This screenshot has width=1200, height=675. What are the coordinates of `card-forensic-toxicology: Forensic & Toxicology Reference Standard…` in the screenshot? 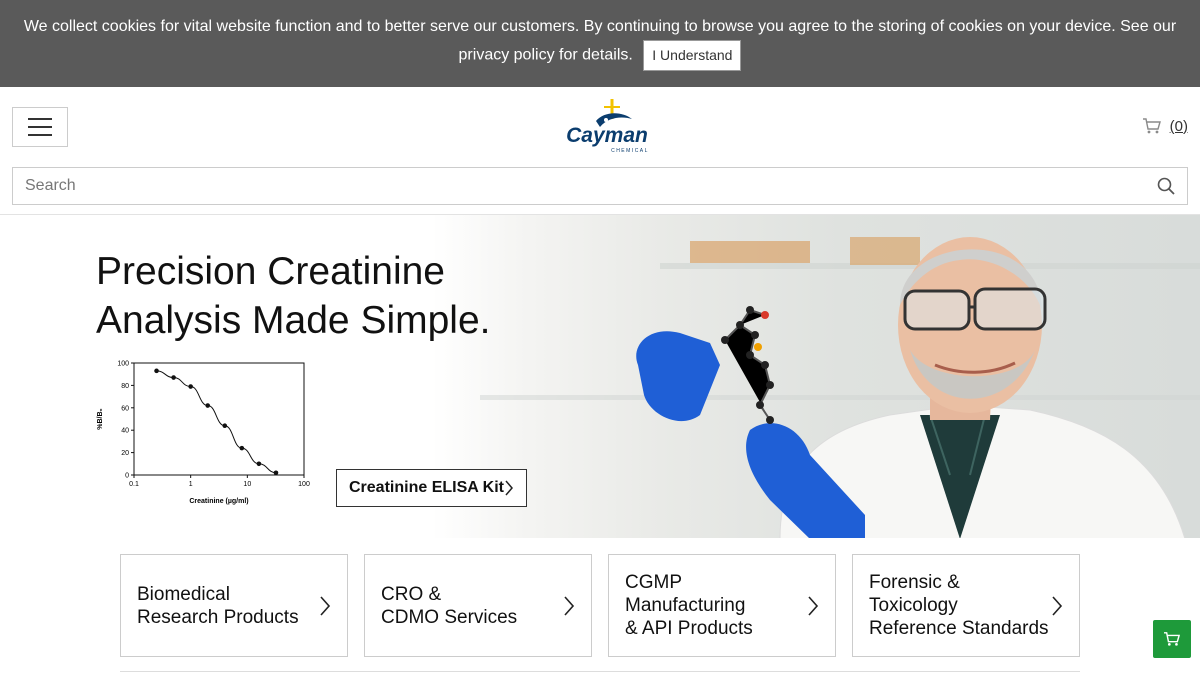 It's located at (966, 605).